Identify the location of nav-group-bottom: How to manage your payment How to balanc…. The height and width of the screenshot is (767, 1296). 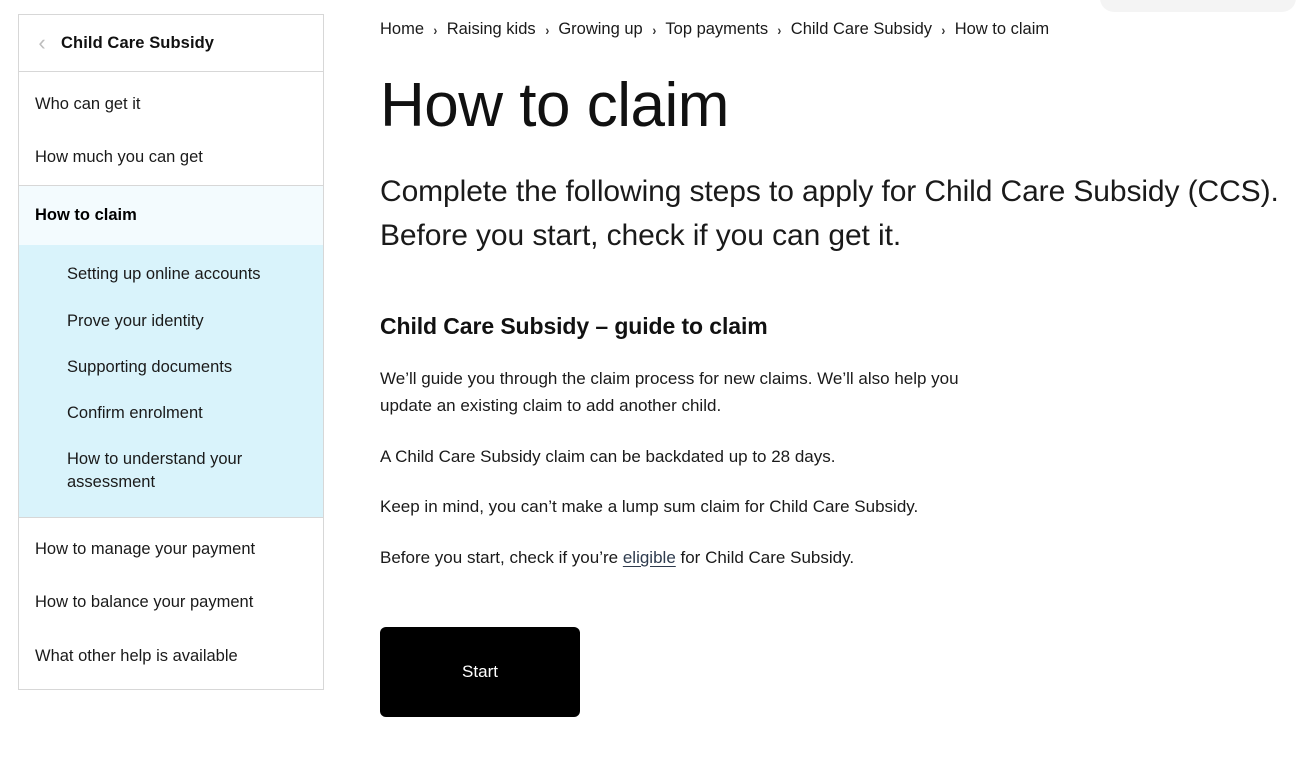
(171, 603).